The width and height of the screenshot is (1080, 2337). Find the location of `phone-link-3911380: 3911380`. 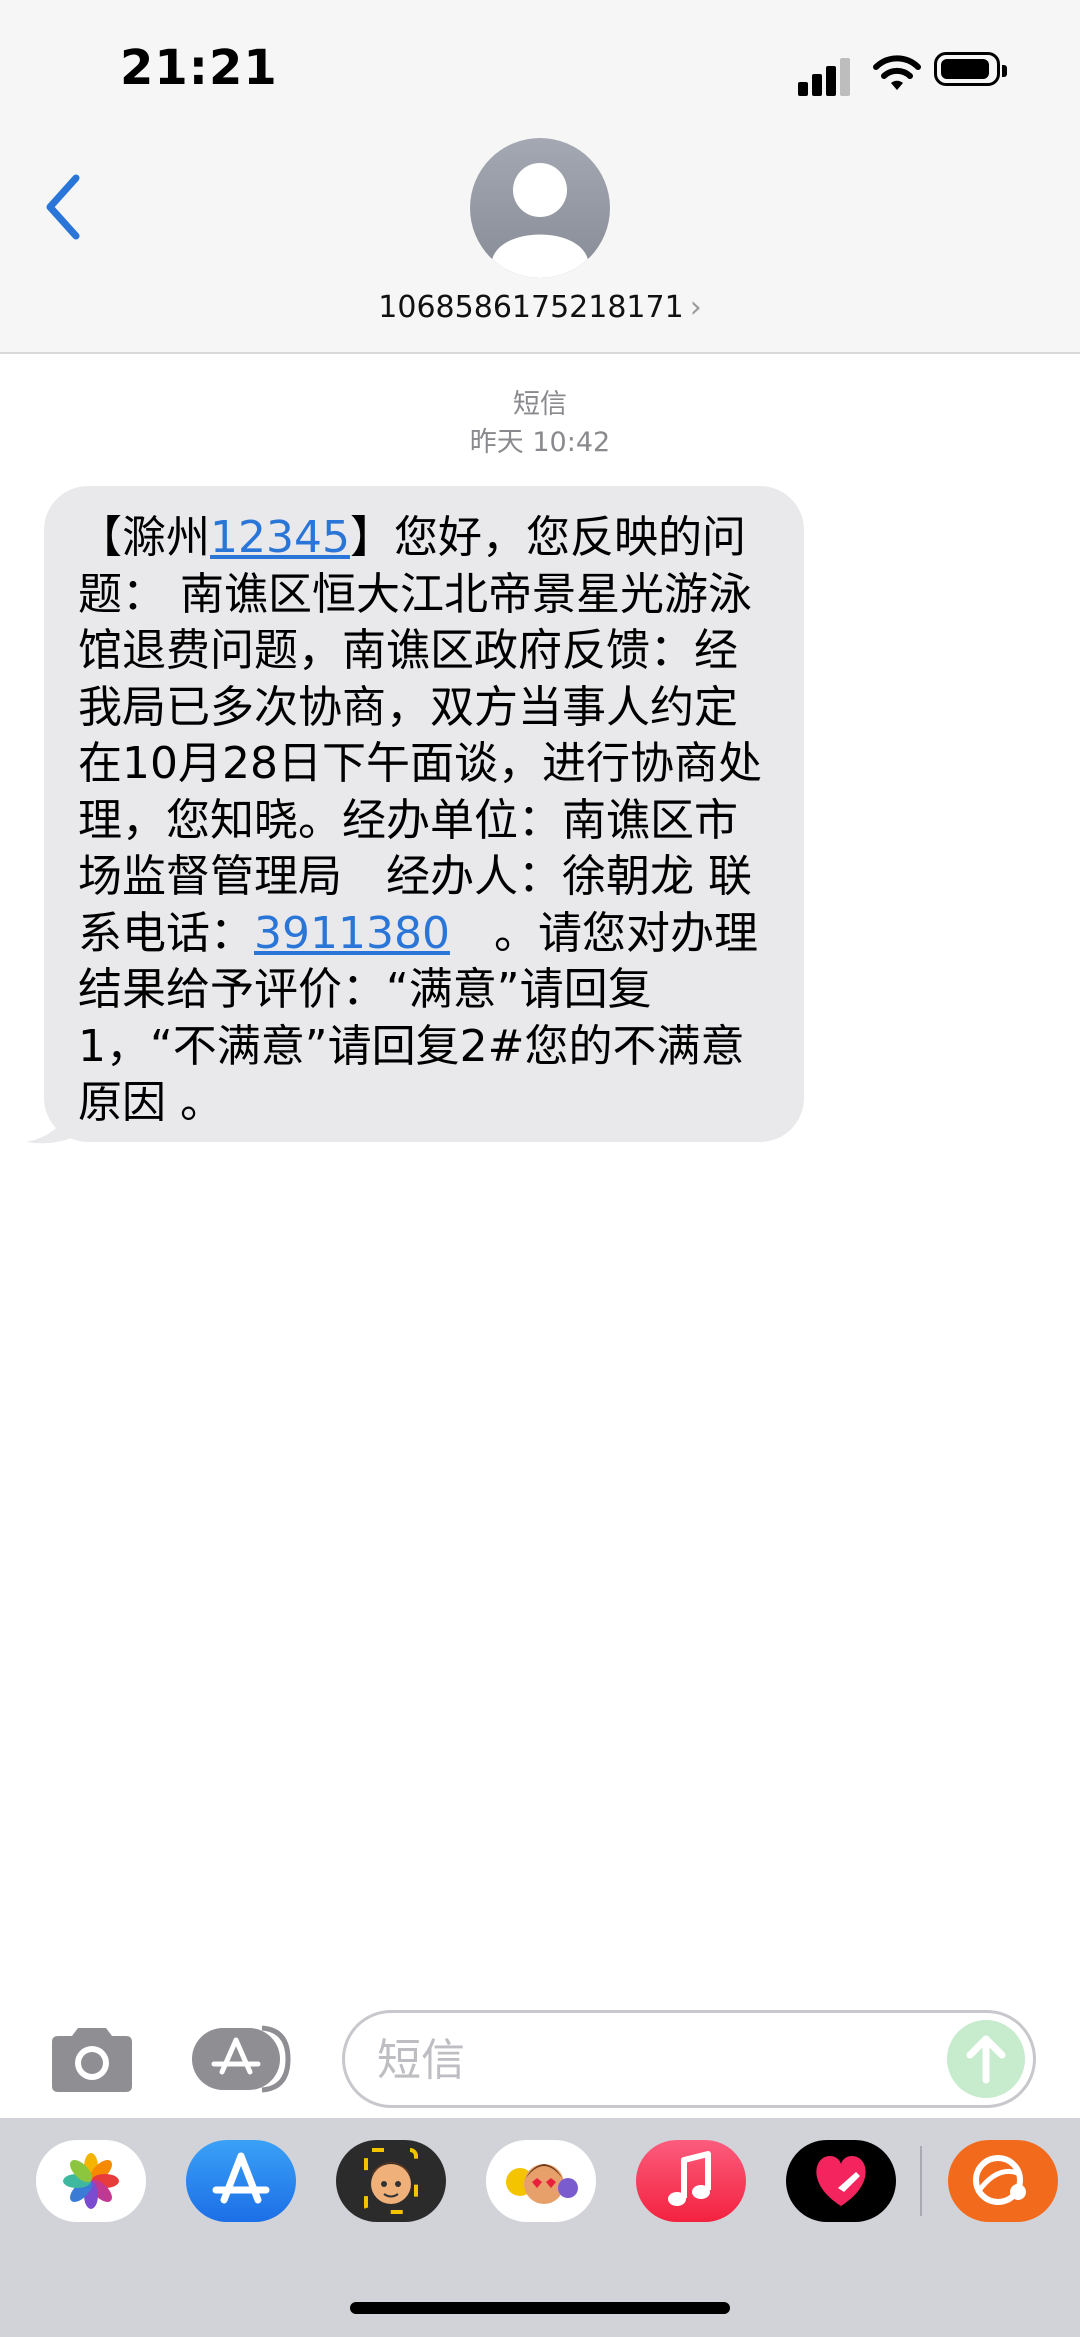

phone-link-3911380: 3911380 is located at coordinates (352, 933).